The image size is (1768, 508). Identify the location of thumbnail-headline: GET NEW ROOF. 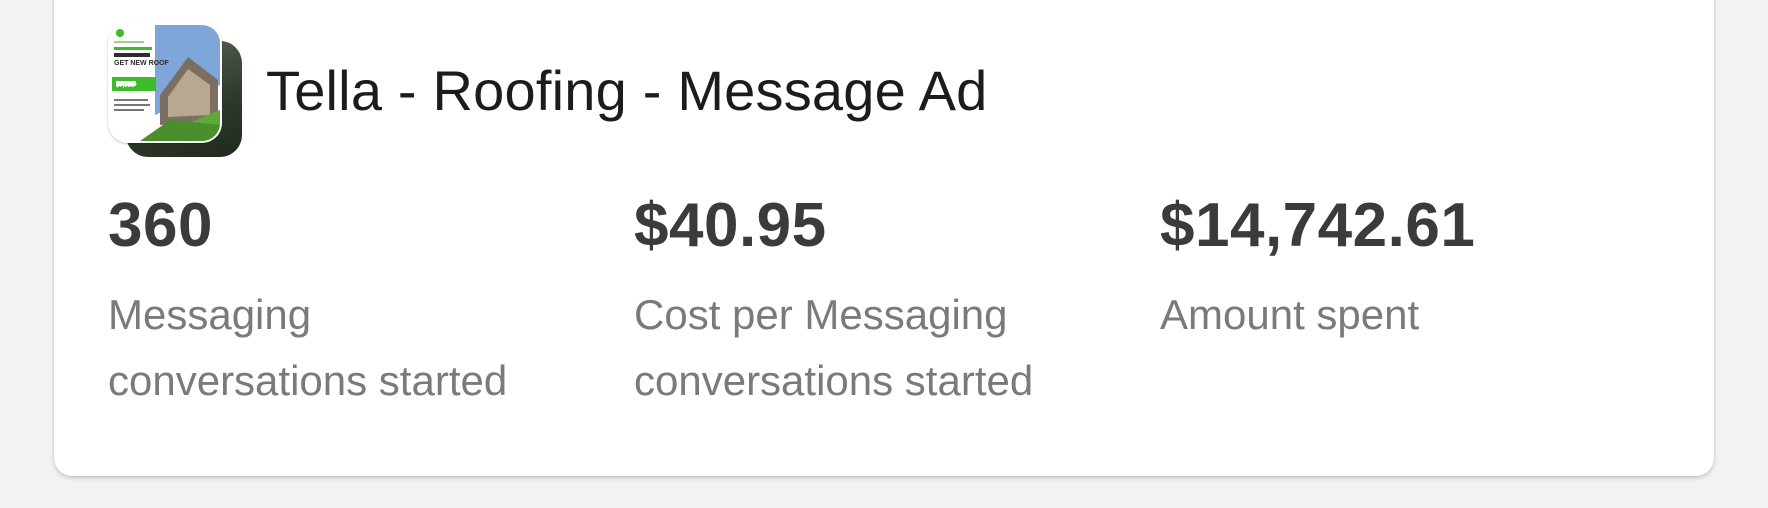
(142, 63).